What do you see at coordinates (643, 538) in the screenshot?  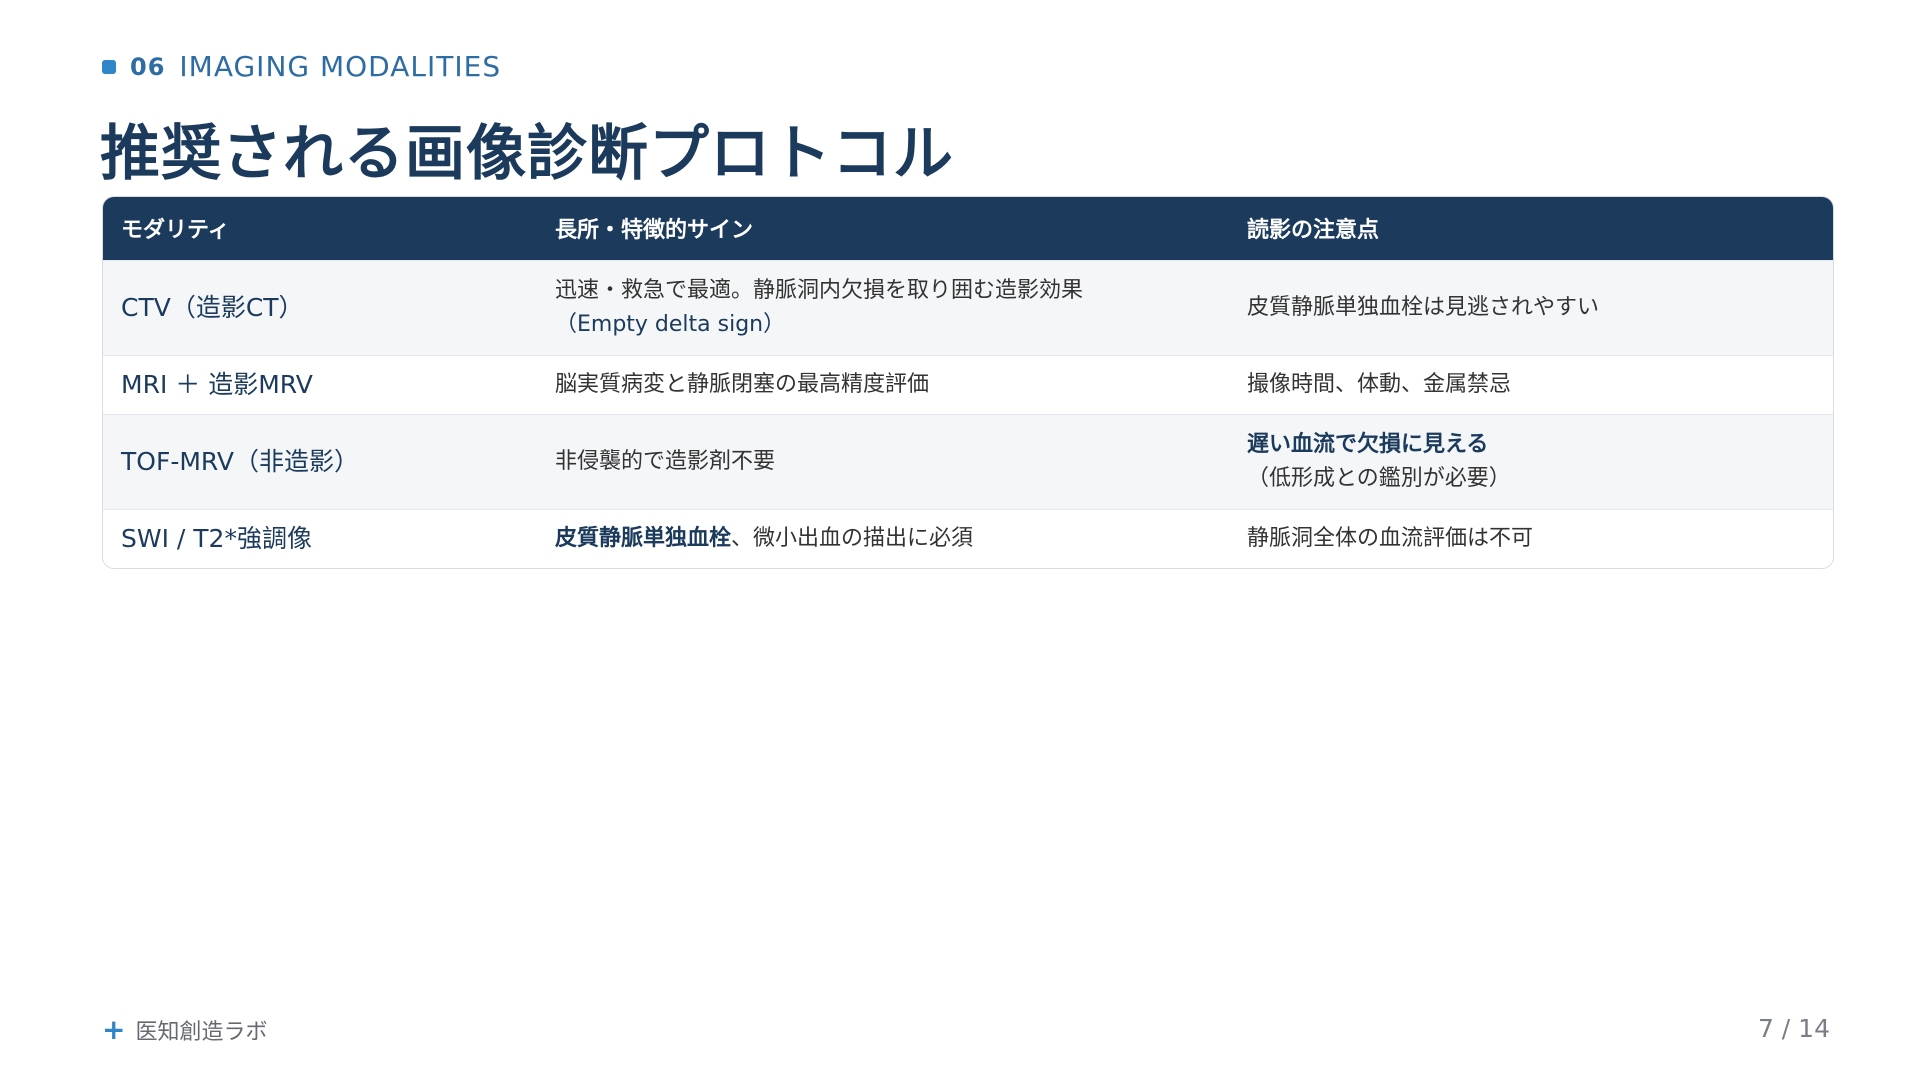 I see `strength-highlight: 皮質静脈単独血栓` at bounding box center [643, 538].